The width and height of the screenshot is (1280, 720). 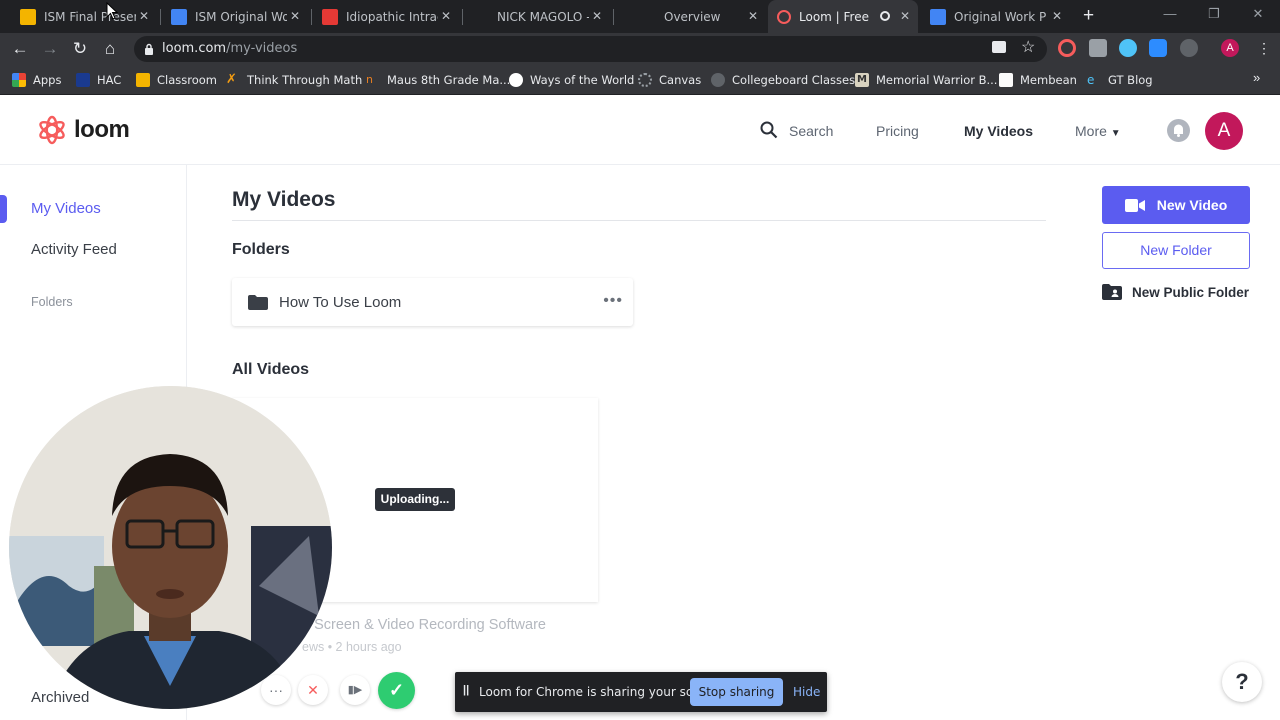 I want to click on bookmark-gt-blog: e GT Blog, so click(x=1120, y=80).